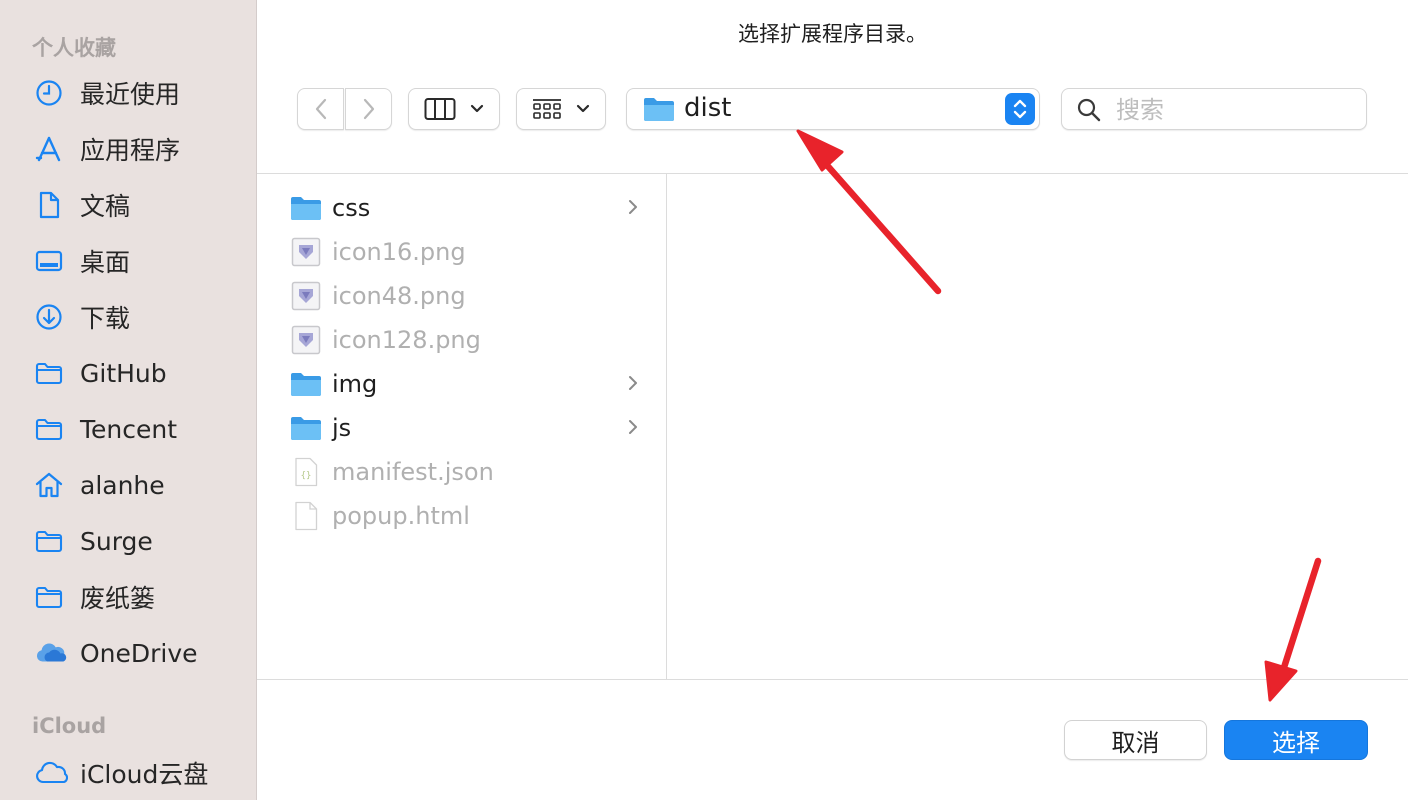 This screenshot has width=1408, height=800. What do you see at coordinates (130, 150) in the screenshot?
I see `sidebar-item-label: 应用程序` at bounding box center [130, 150].